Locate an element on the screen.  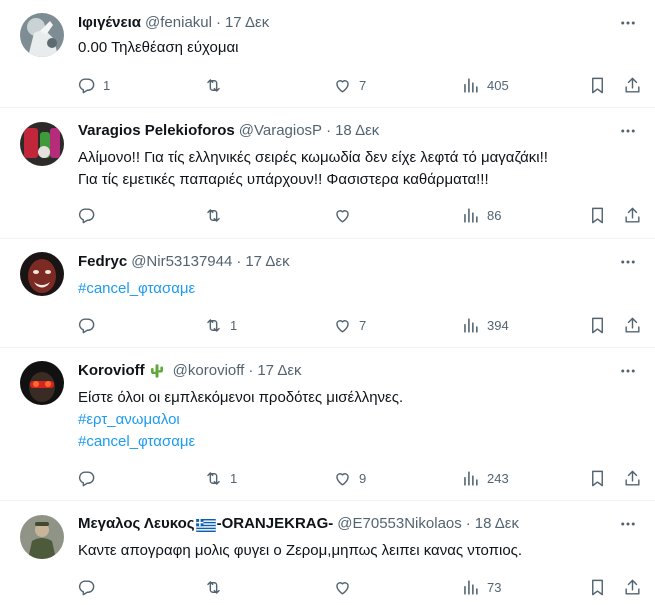
display-name: Μεγαλος Λευκος is located at coordinates (136, 524).